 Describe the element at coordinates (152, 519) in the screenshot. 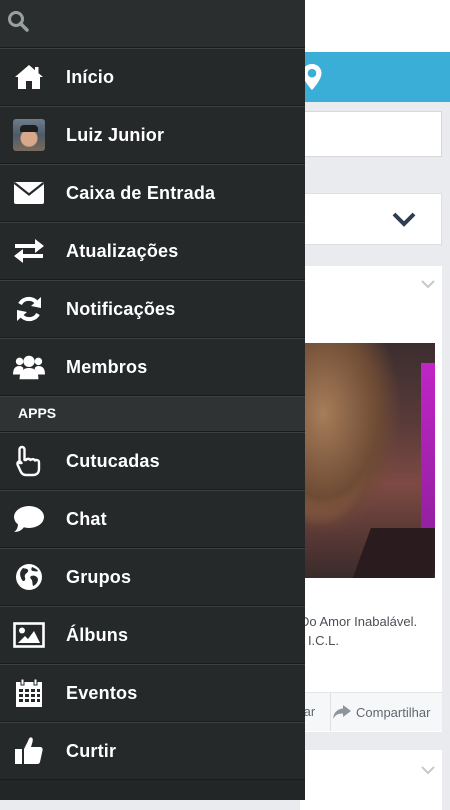

I see `menu-item-chat: Chat` at that location.